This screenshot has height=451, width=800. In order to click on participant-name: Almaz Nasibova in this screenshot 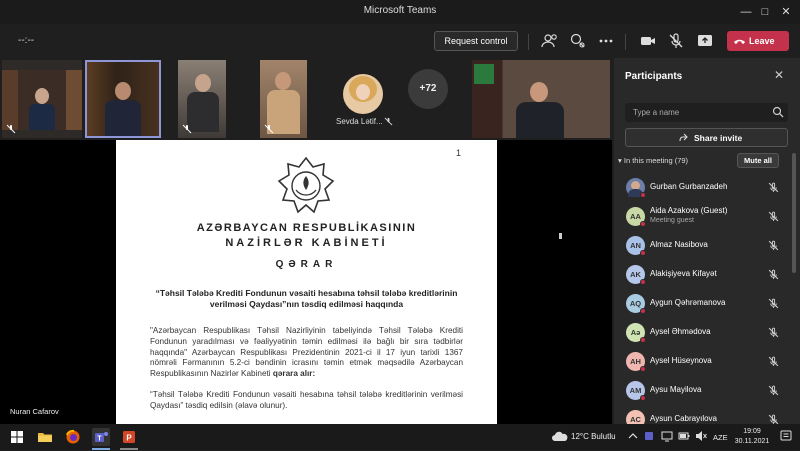, I will do `click(679, 244)`.